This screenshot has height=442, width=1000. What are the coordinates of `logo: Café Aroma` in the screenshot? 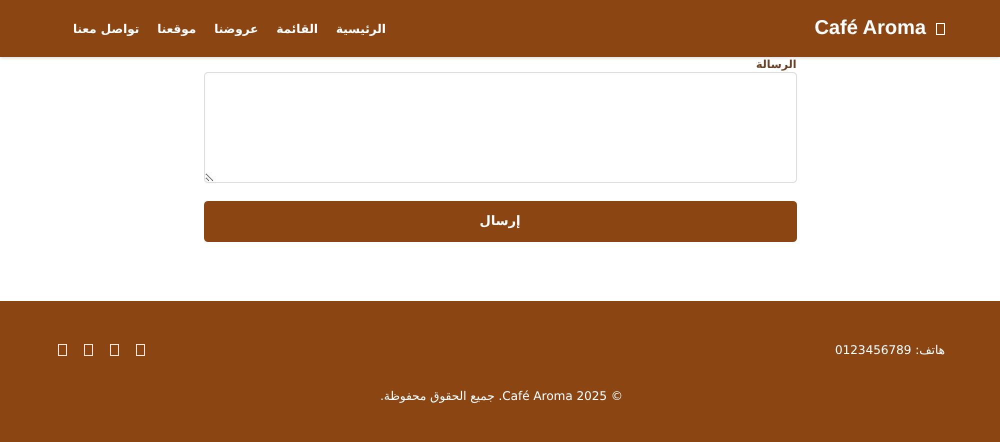 It's located at (870, 28).